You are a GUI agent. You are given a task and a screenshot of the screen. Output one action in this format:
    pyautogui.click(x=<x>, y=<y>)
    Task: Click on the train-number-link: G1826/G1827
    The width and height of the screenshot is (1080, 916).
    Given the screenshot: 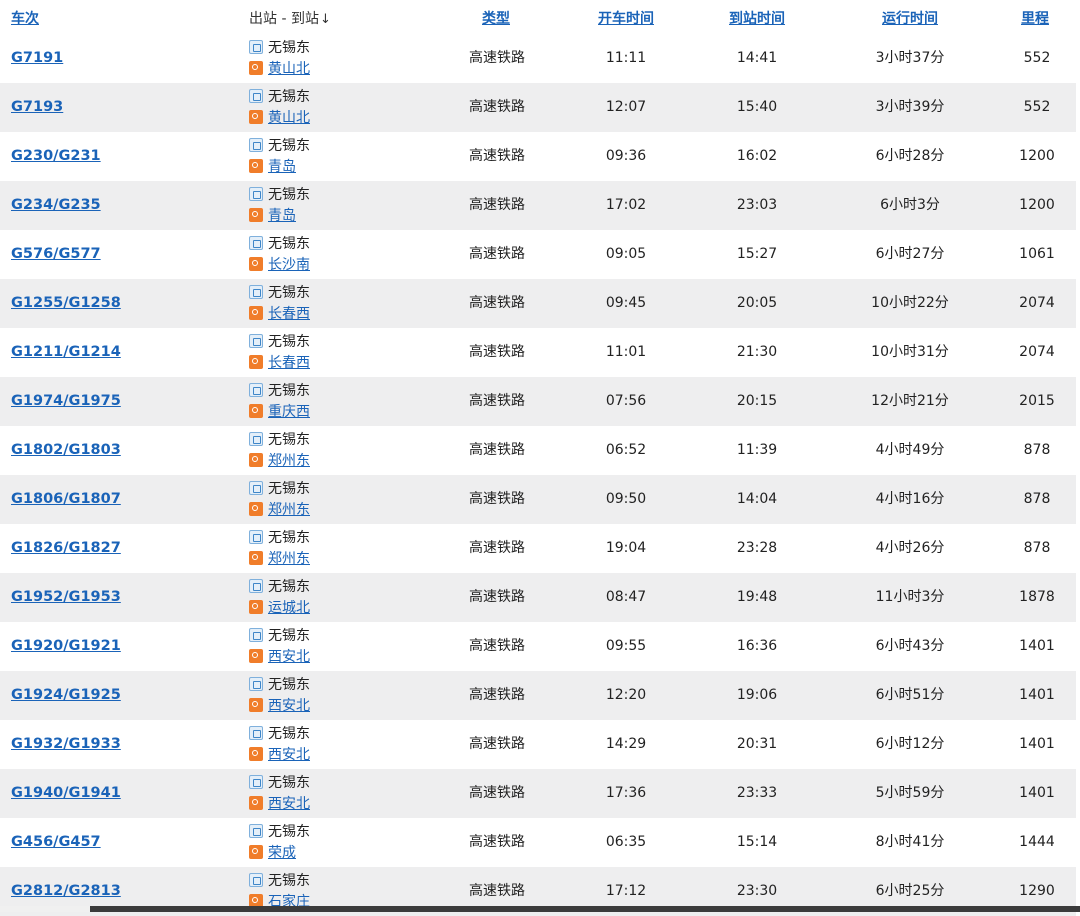 What is the action you would take?
    pyautogui.click(x=66, y=548)
    